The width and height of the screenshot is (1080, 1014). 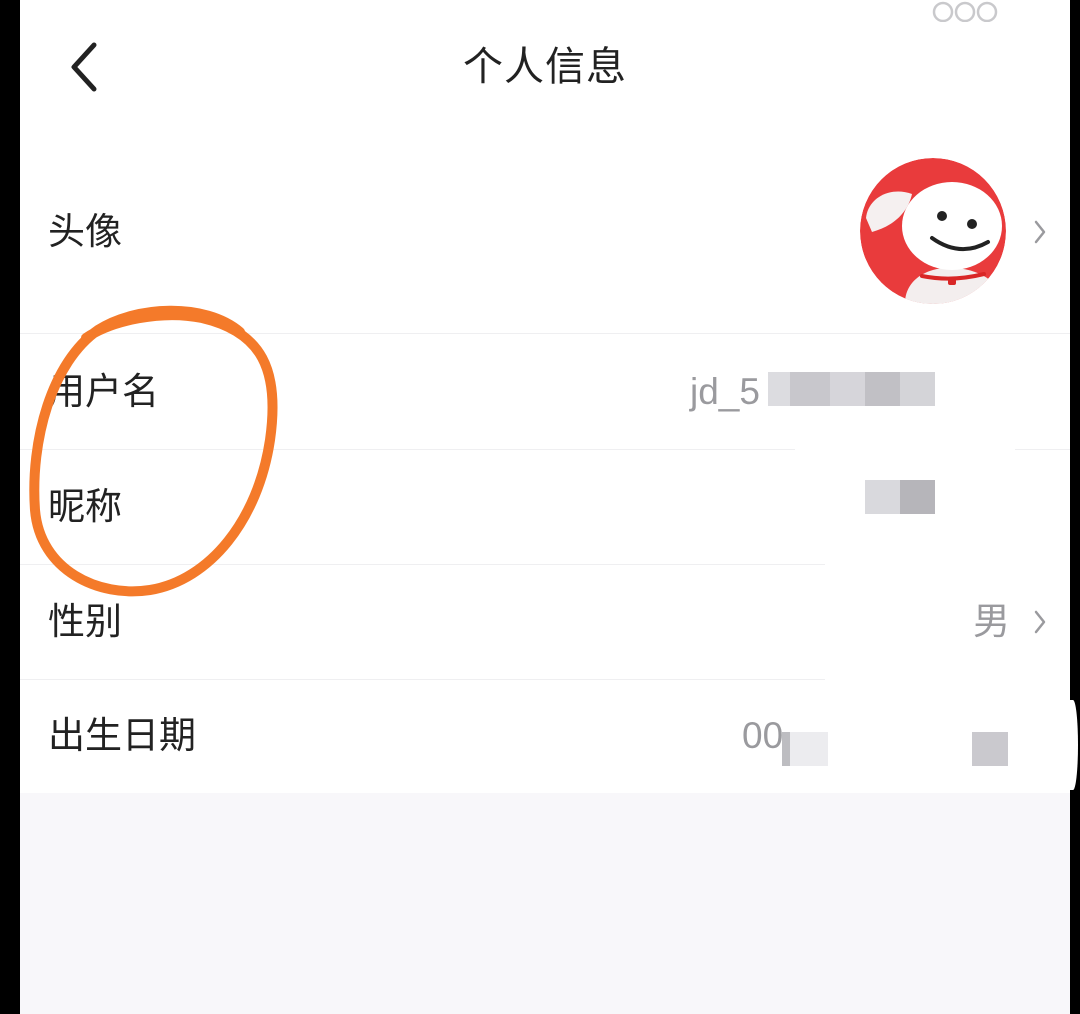 What do you see at coordinates (545, 621) in the screenshot?
I see `row-gender: 性别 男` at bounding box center [545, 621].